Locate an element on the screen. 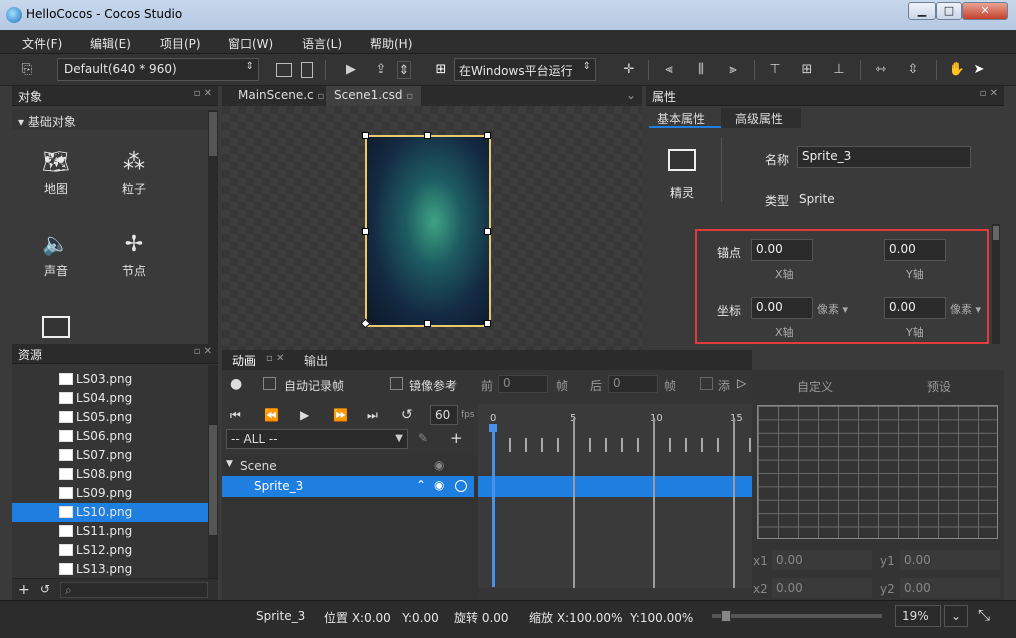 The height and width of the screenshot is (638, 1016). resource-file-item: LS03.png is located at coordinates (110, 379).